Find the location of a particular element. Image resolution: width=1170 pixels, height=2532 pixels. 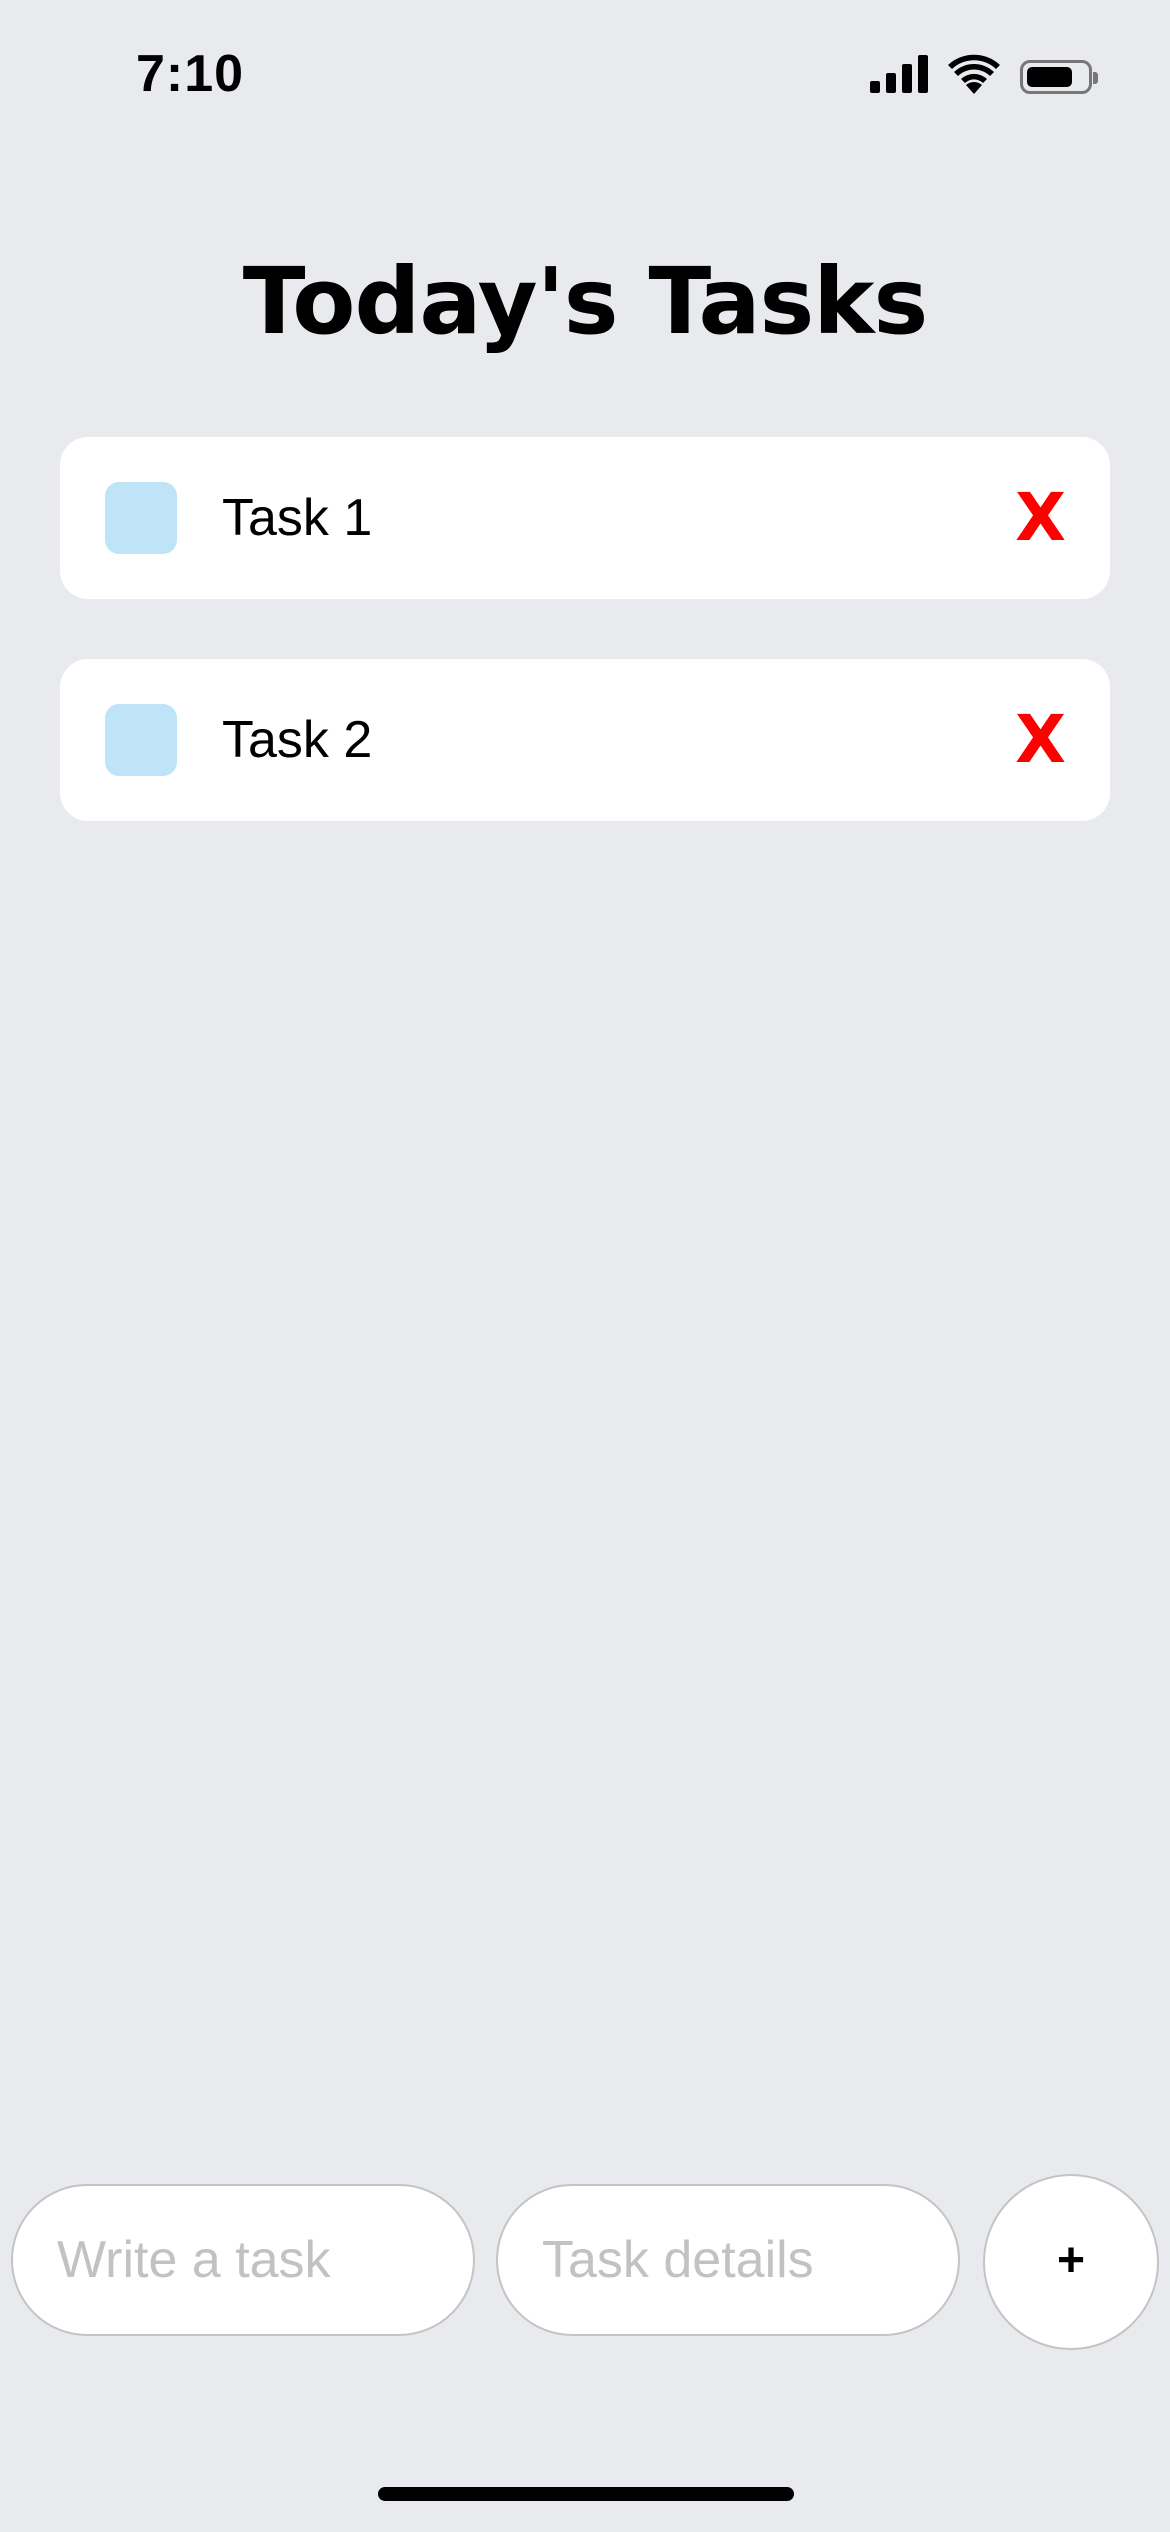

task-input is located at coordinates (243, 2260).